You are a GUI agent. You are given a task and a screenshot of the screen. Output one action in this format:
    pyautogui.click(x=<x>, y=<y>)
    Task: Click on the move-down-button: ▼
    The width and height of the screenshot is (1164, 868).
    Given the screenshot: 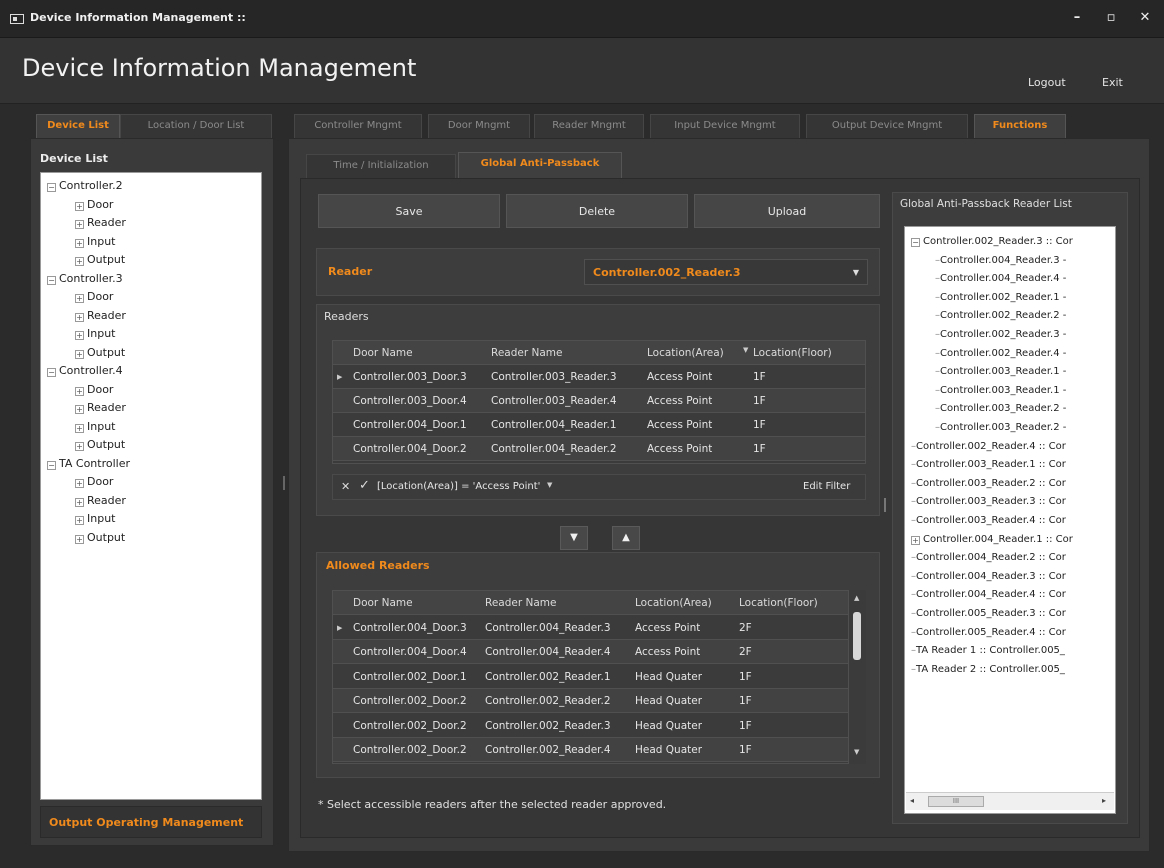 What is the action you would take?
    pyautogui.click(x=574, y=538)
    